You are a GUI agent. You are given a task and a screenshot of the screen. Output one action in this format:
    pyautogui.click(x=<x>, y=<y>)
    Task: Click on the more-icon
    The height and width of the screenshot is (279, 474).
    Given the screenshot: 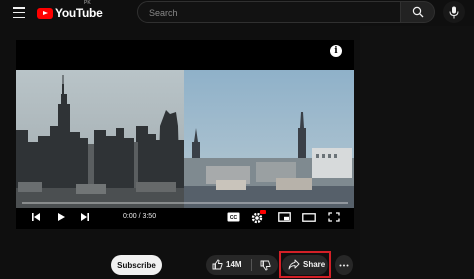 What is the action you would take?
    pyautogui.click(x=344, y=265)
    